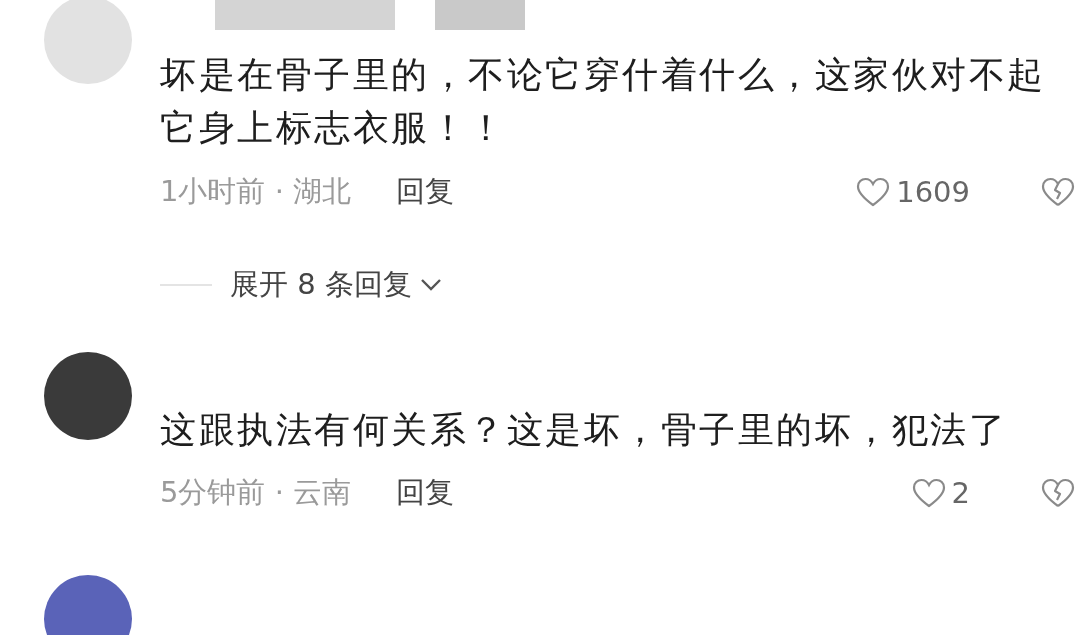 This screenshot has height=635, width=1080. What do you see at coordinates (603, 101) in the screenshot?
I see `comment-text: 坏是在骨子里的，不论它穿什着什么，这家伙对不起它身上标志衣服！！` at bounding box center [603, 101].